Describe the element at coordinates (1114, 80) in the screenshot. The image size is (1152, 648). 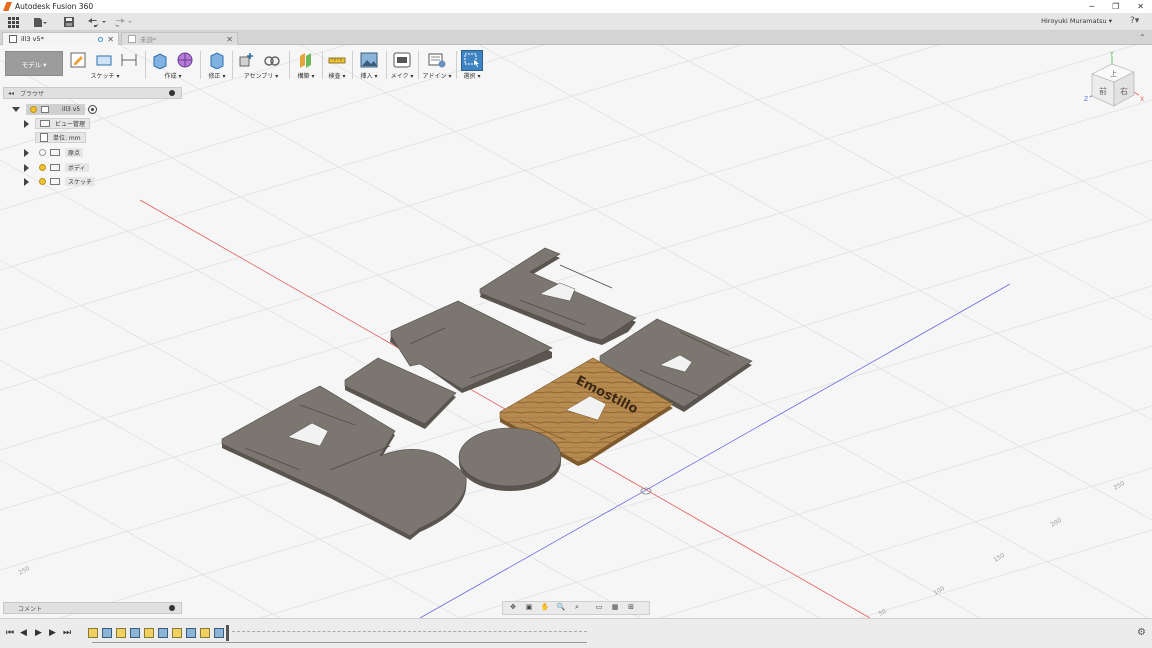
I see `viewcube: 上 前 右 Y X Z` at that location.